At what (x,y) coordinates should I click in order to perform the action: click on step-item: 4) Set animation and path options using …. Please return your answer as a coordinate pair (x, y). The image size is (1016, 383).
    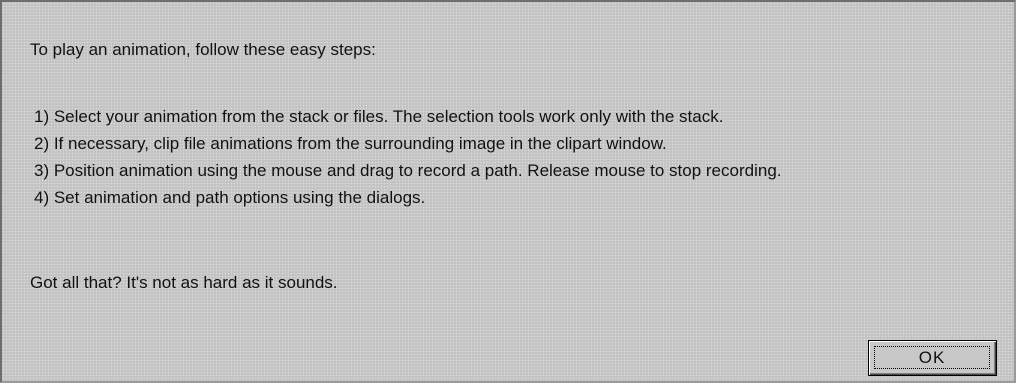
    Looking at the image, I should click on (230, 197).